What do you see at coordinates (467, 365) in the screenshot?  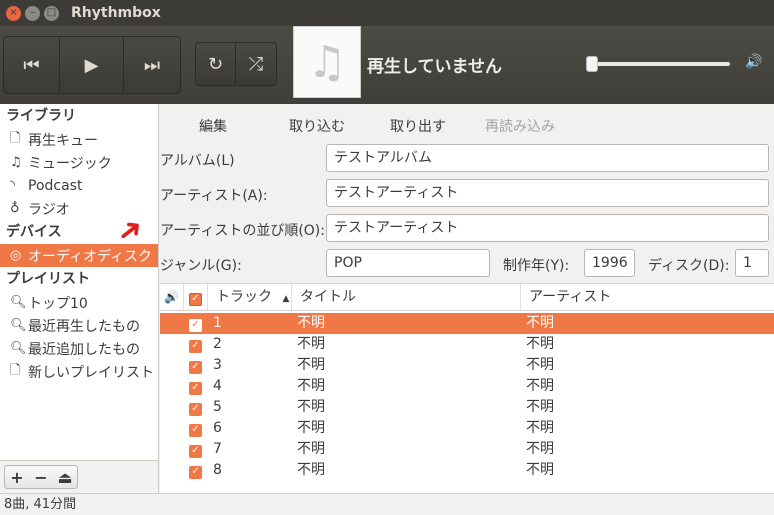 I see `table-row: ✓ 3 不明 不明` at bounding box center [467, 365].